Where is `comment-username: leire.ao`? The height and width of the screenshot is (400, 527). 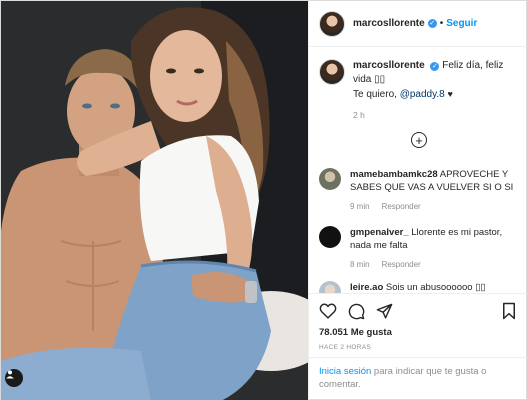
comment-username: leire.ao is located at coordinates (366, 287).